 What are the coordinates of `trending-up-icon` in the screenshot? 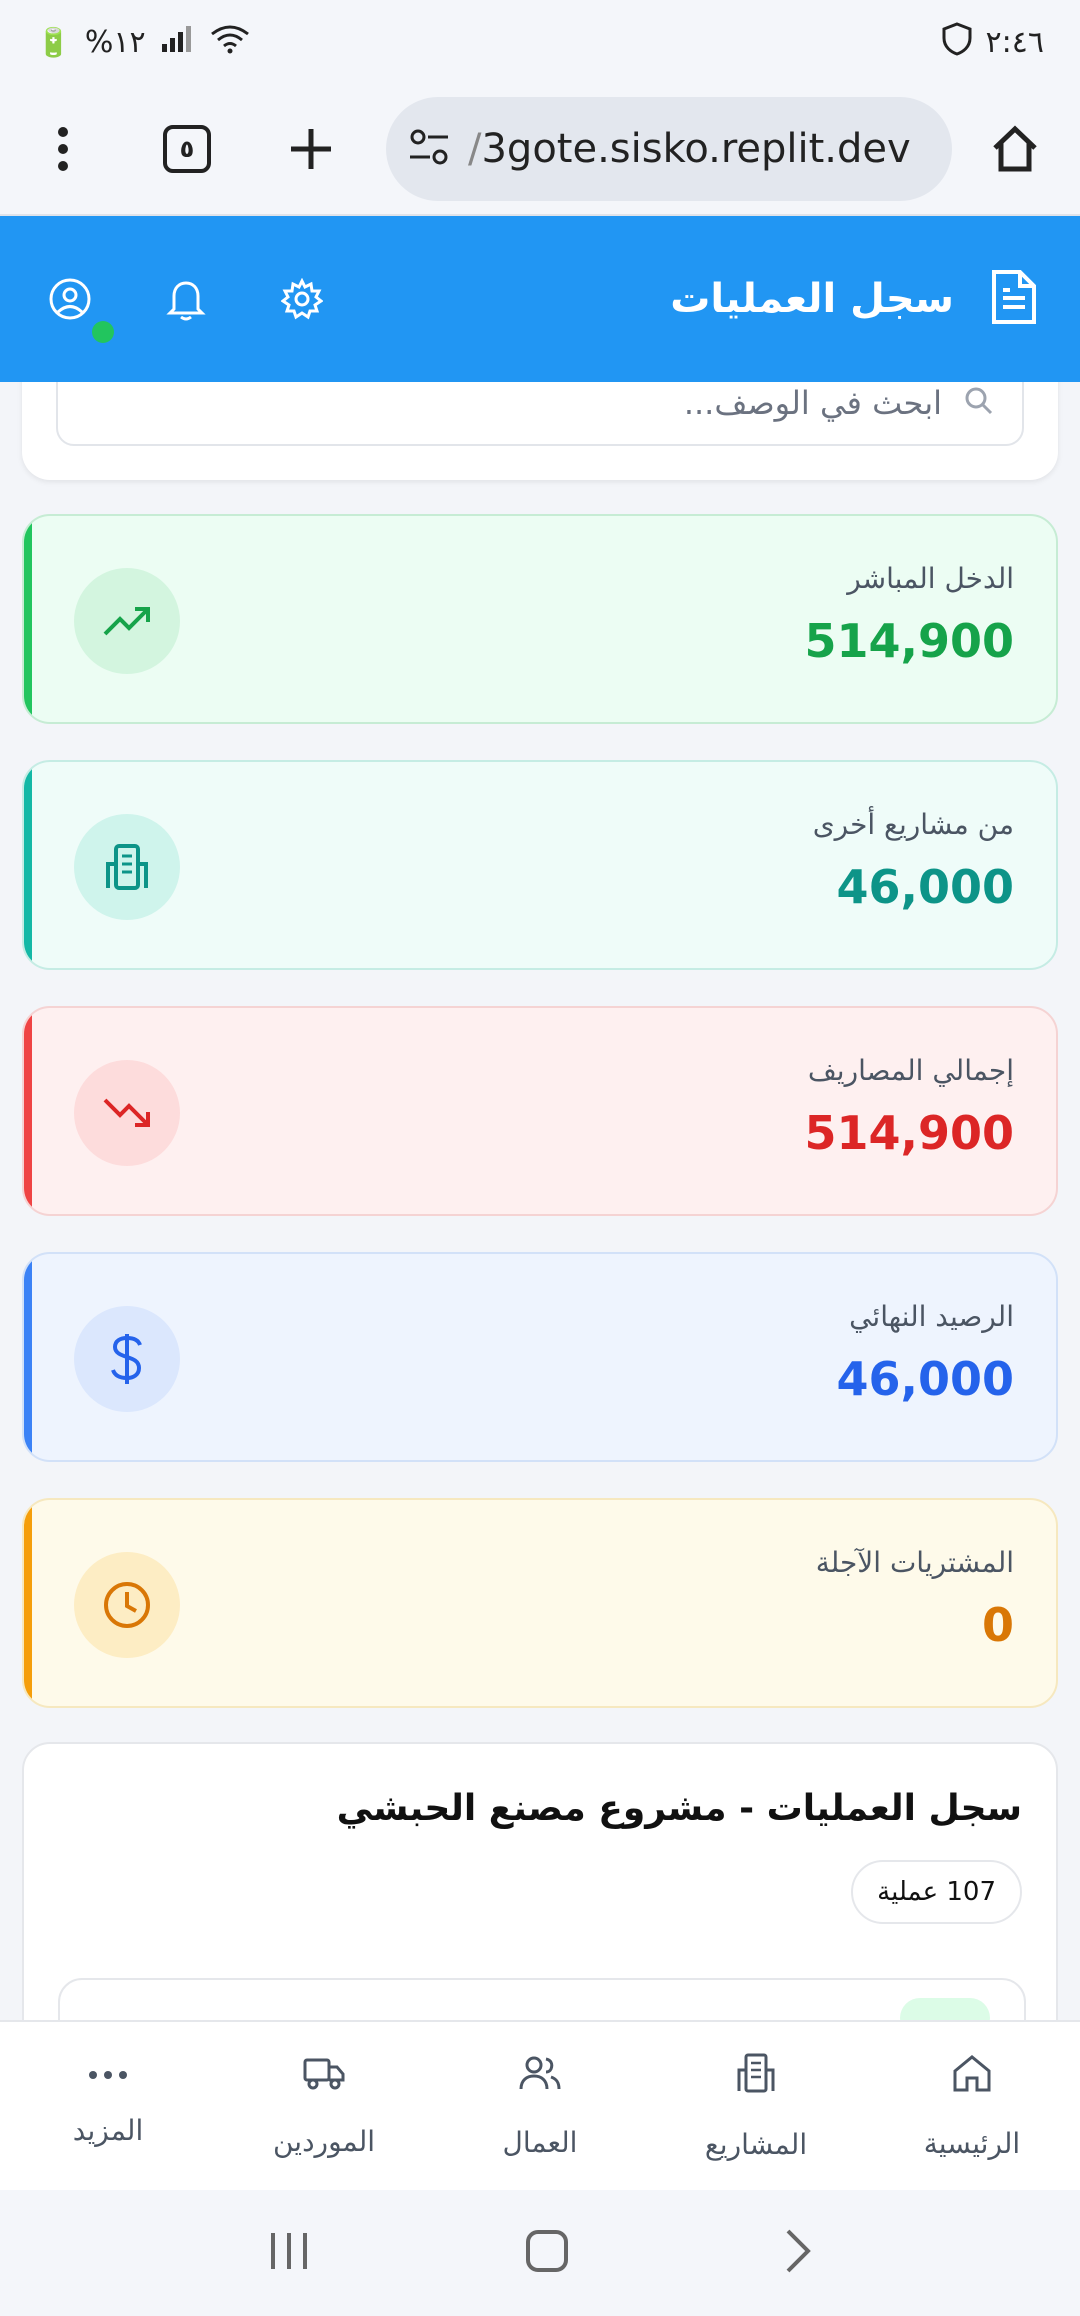 It's located at (127, 621).